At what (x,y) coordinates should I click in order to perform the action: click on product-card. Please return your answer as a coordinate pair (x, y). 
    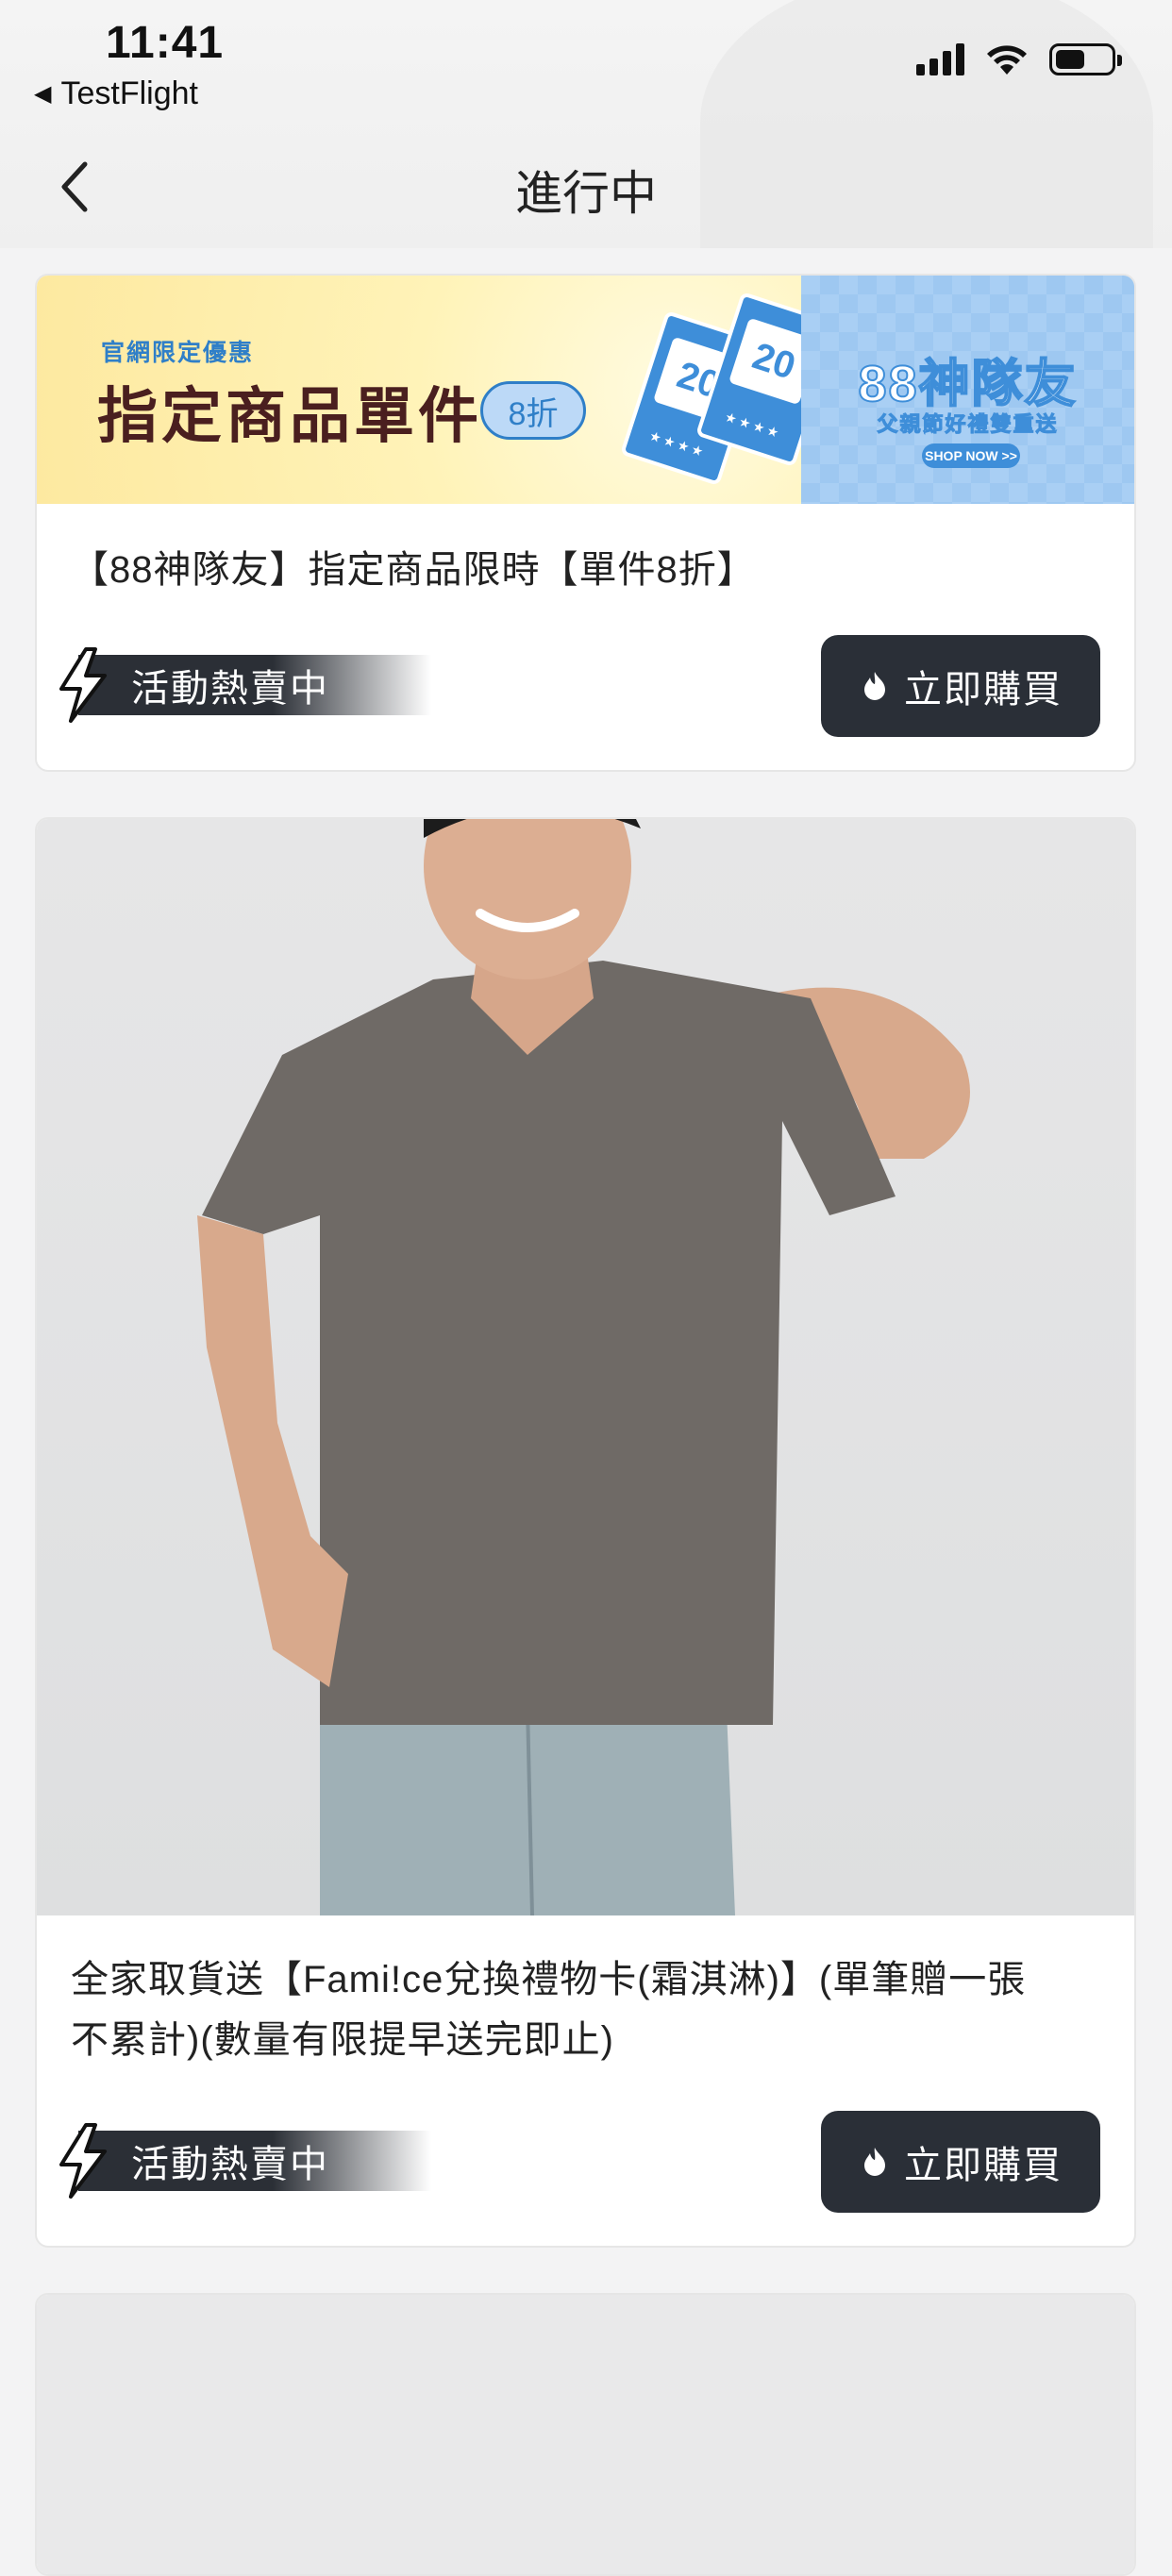
    Looking at the image, I should click on (585, 2434).